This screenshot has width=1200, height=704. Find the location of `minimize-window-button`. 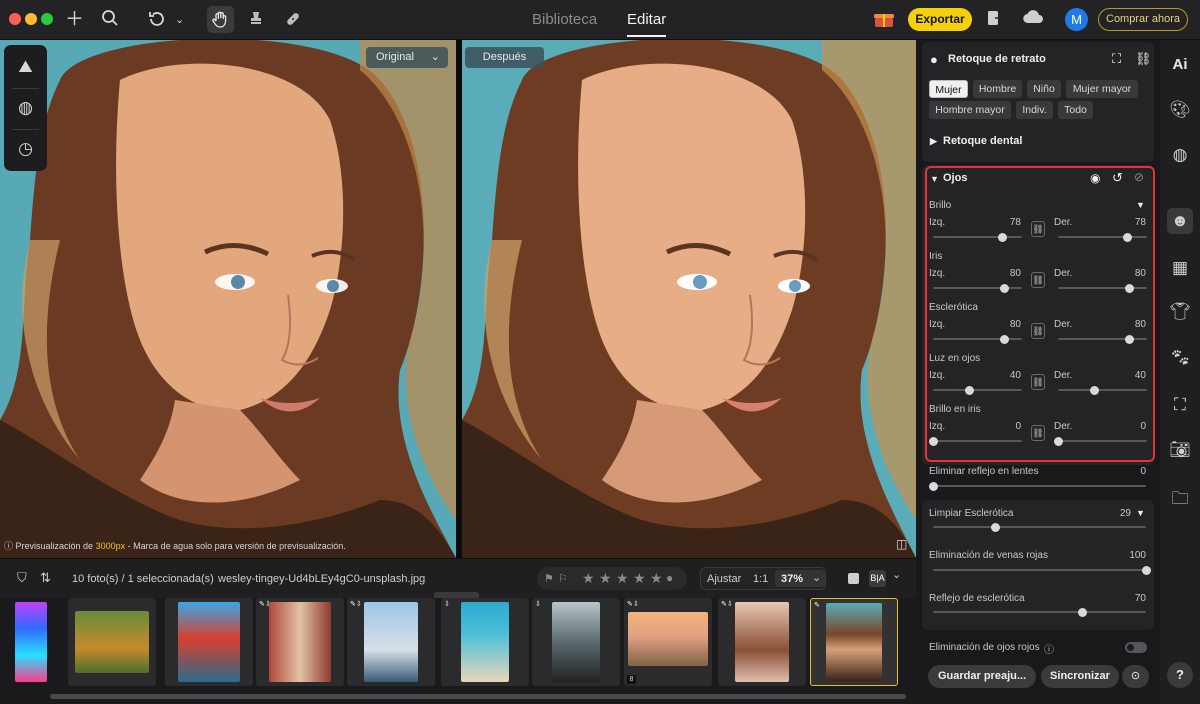

minimize-window-button is located at coordinates (31, 19).